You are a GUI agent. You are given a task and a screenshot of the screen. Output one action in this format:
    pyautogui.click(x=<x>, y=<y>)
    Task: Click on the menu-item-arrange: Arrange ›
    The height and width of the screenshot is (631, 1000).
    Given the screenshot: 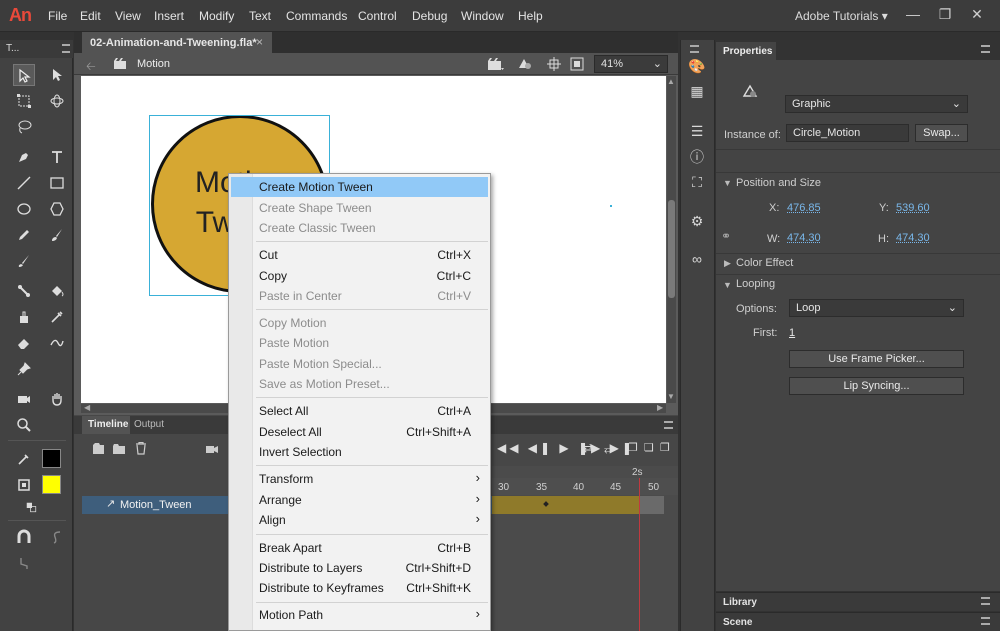 What is the action you would take?
    pyautogui.click(x=359, y=500)
    